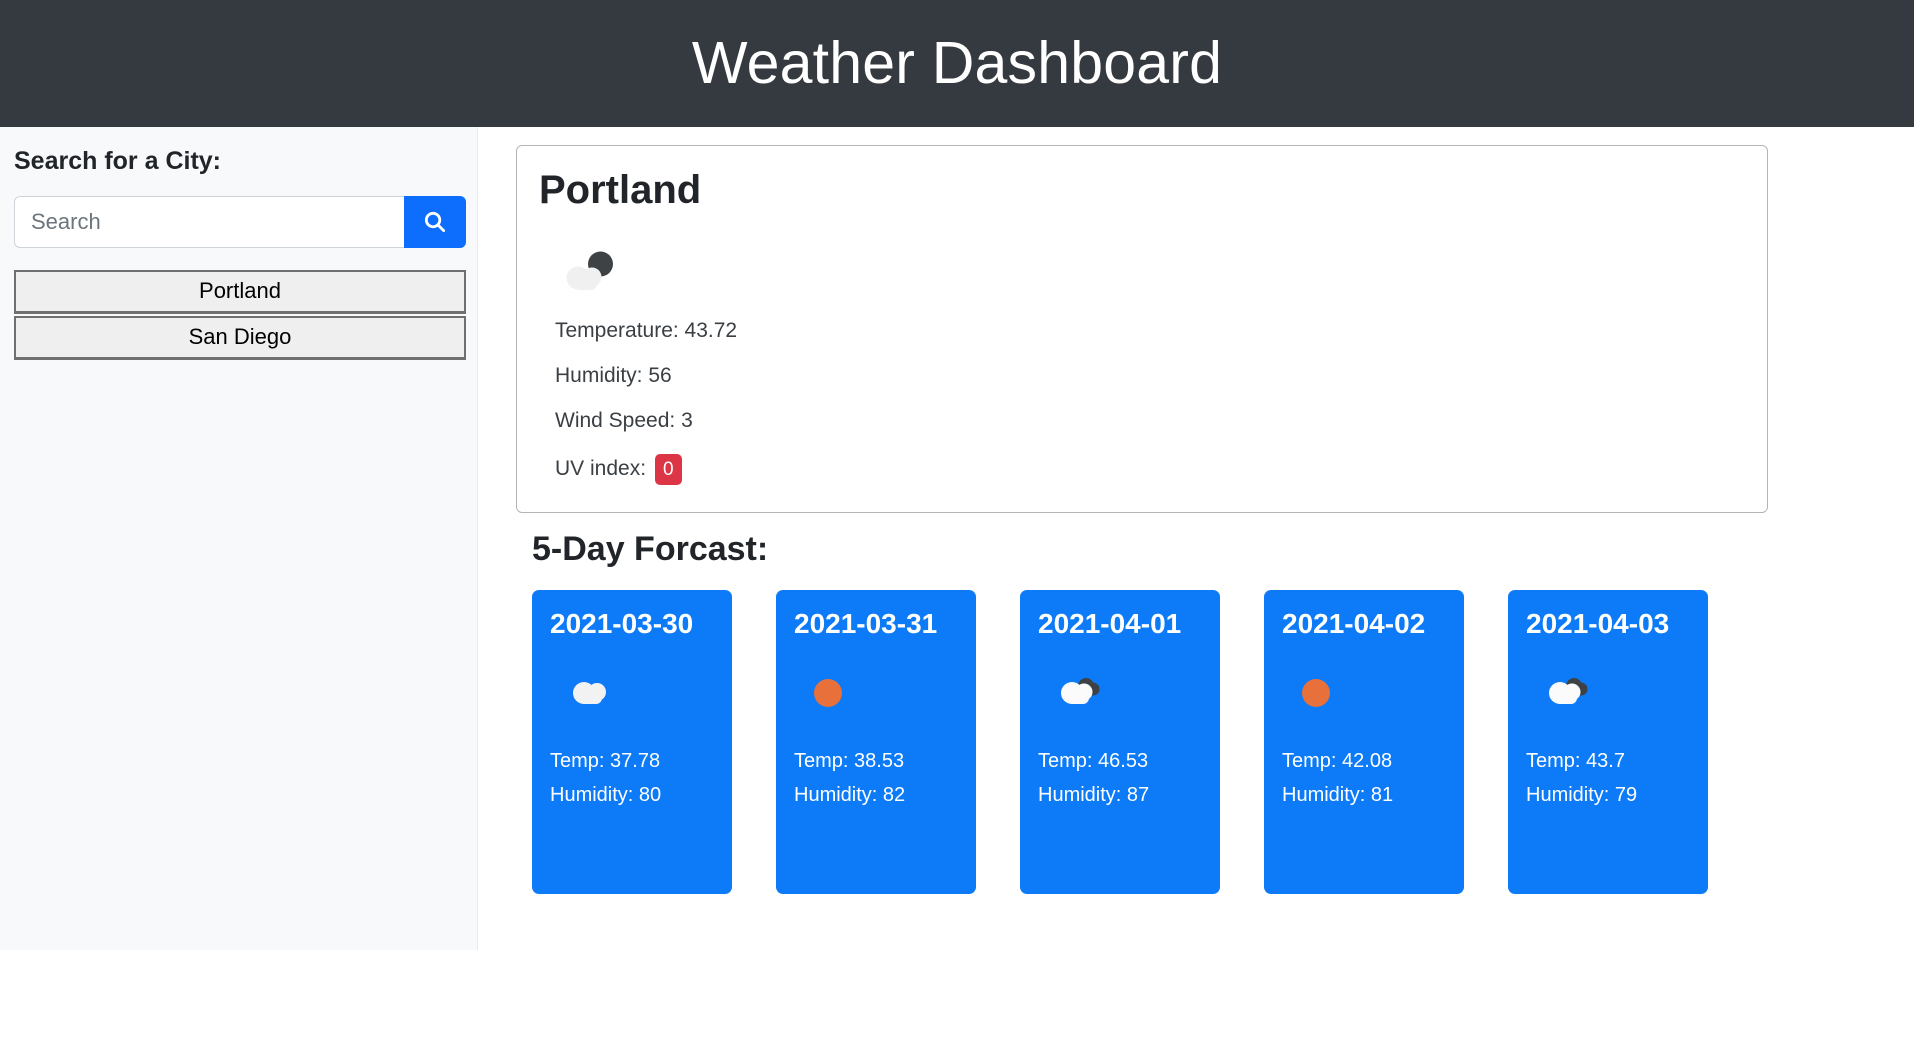 The image size is (1914, 1047). What do you see at coordinates (240, 291) in the screenshot?
I see `city-button-portland: Portland` at bounding box center [240, 291].